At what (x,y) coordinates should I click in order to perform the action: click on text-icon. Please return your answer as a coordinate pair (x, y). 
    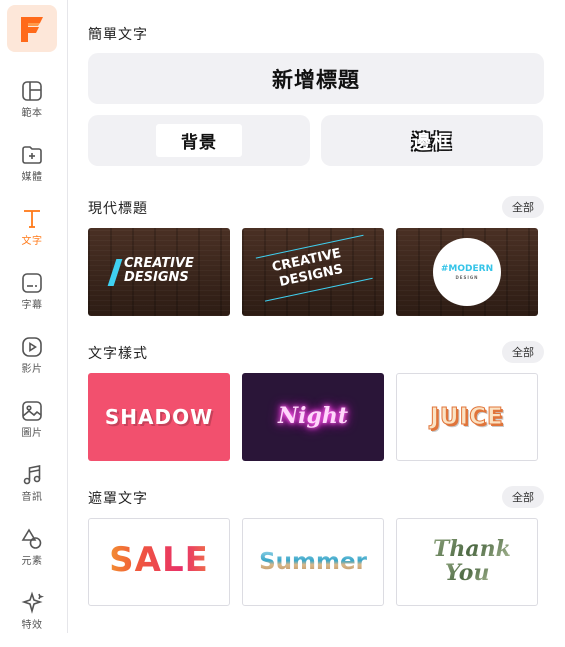
    Looking at the image, I should click on (32, 219).